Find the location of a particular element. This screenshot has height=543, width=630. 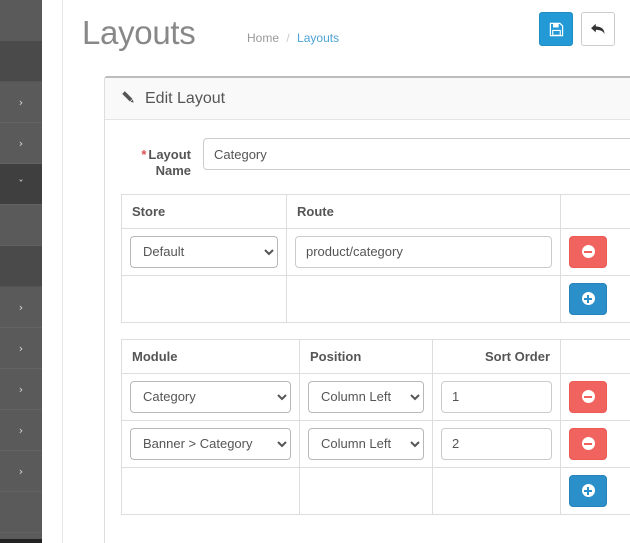

table-row: Banner > Category Column Left is located at coordinates (375, 443).